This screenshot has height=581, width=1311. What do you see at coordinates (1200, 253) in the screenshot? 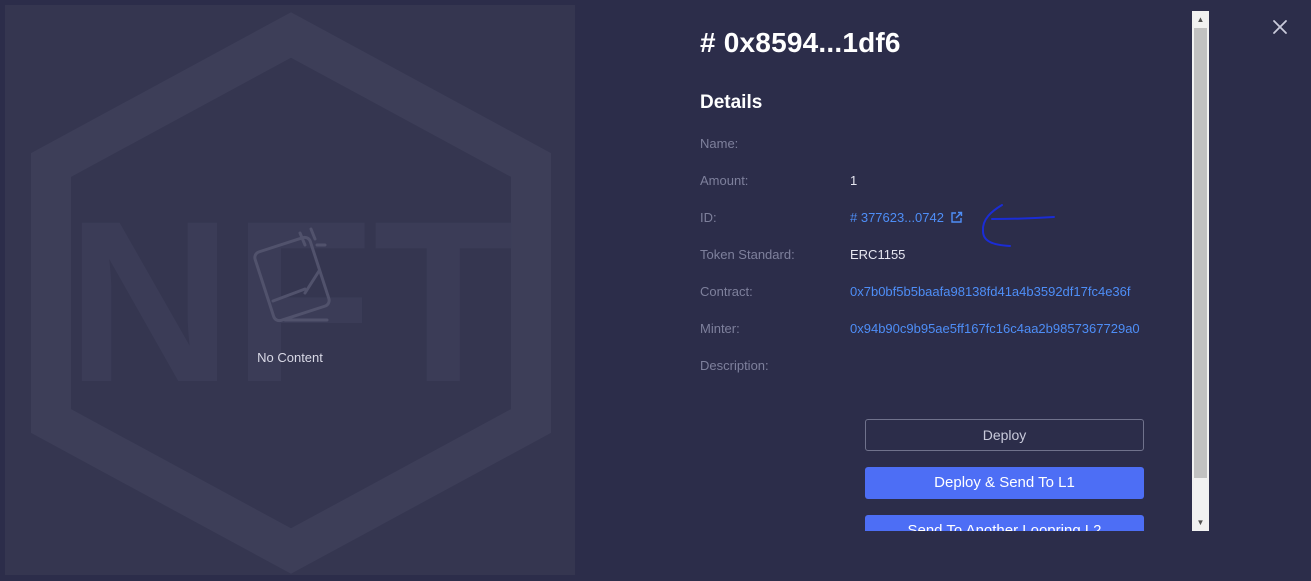
I see `scrollbar-thumb` at bounding box center [1200, 253].